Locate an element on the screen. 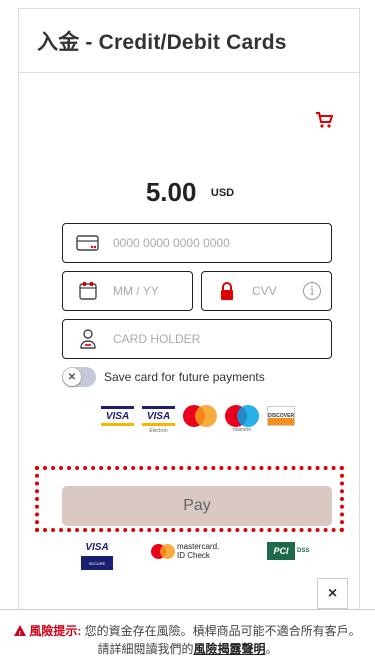 The height and width of the screenshot is (667, 375). amount-display: 5.00 USD is located at coordinates (190, 192).